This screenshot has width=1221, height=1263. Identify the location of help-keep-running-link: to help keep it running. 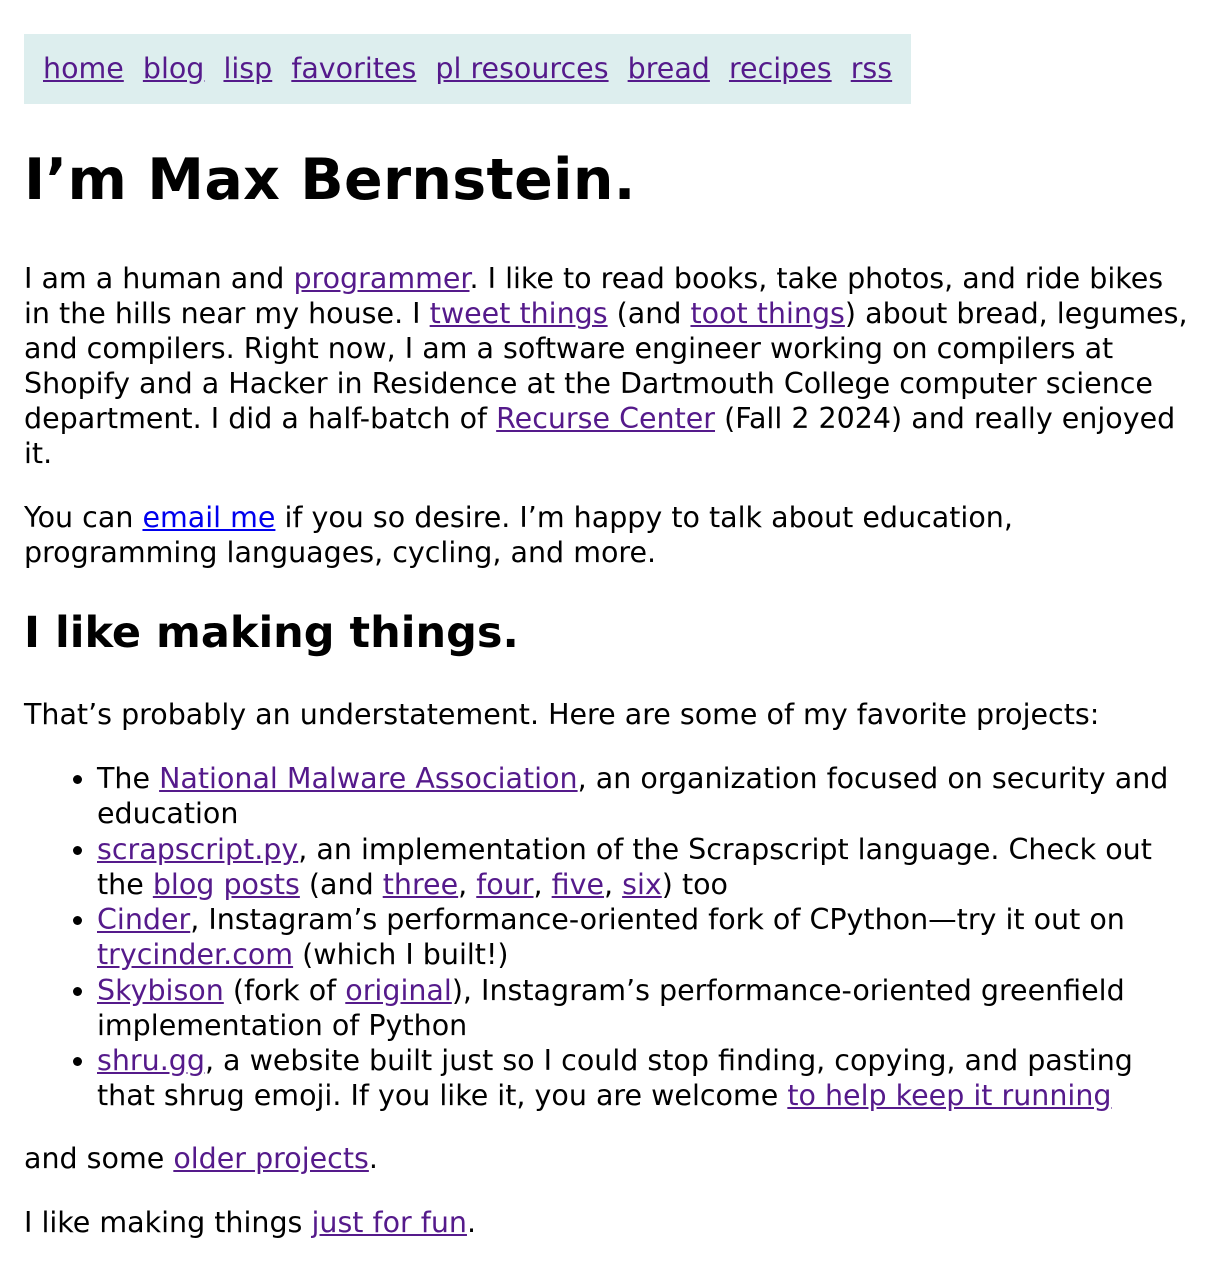
(949, 1095).